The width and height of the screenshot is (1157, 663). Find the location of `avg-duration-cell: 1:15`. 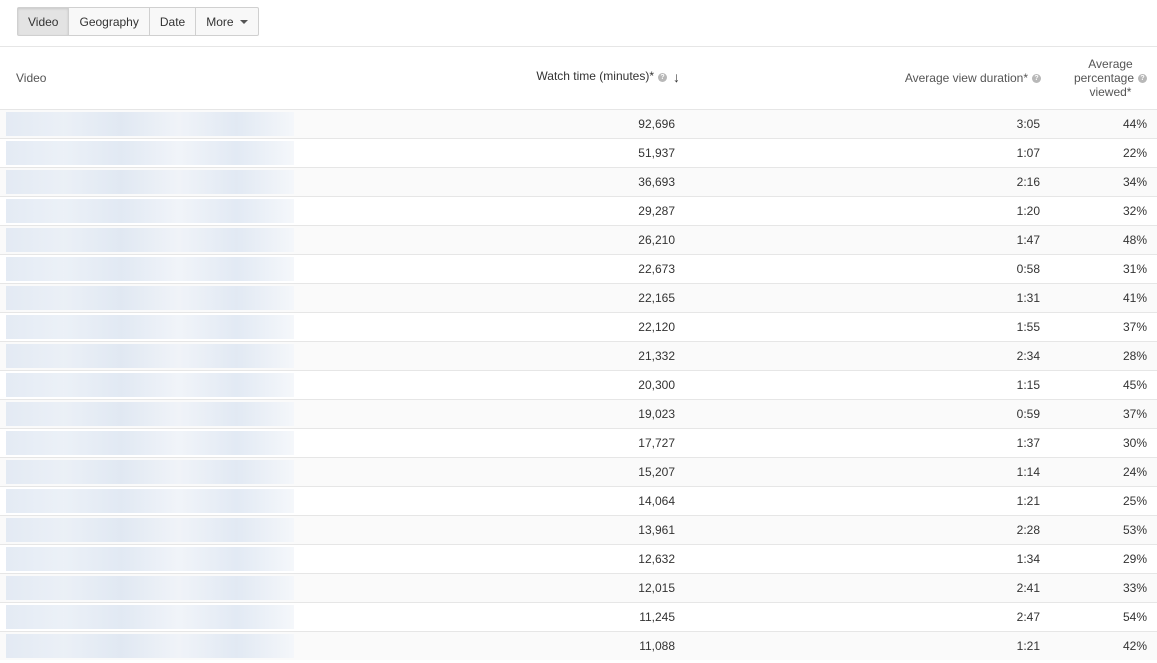

avg-duration-cell: 1:15 is located at coordinates (1028, 385).